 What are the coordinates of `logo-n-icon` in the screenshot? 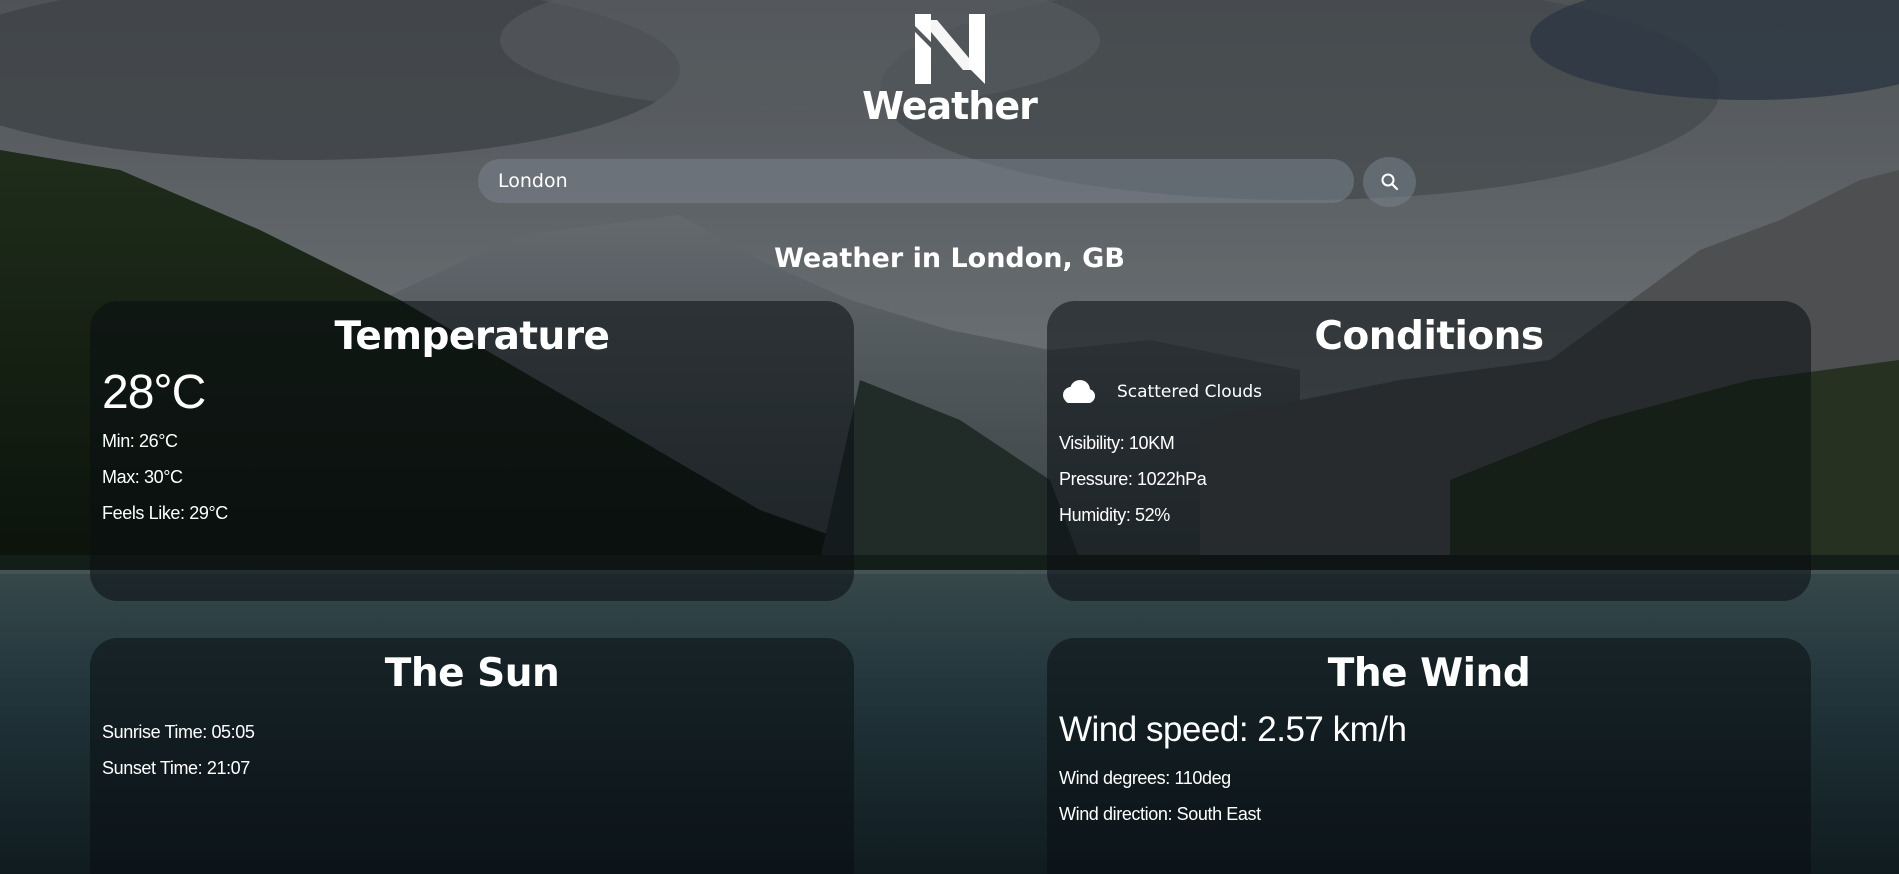 It's located at (949, 49).